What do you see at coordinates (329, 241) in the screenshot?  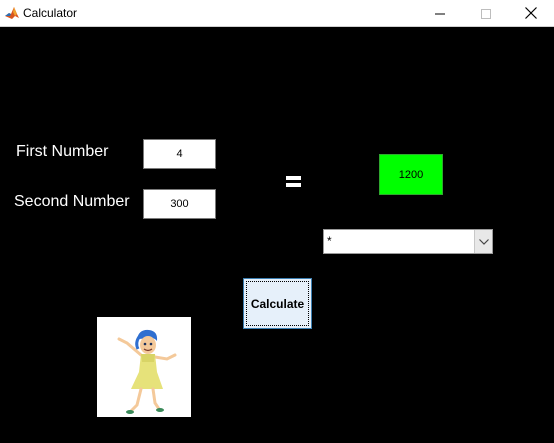 I see `operator-selected-value: *` at bounding box center [329, 241].